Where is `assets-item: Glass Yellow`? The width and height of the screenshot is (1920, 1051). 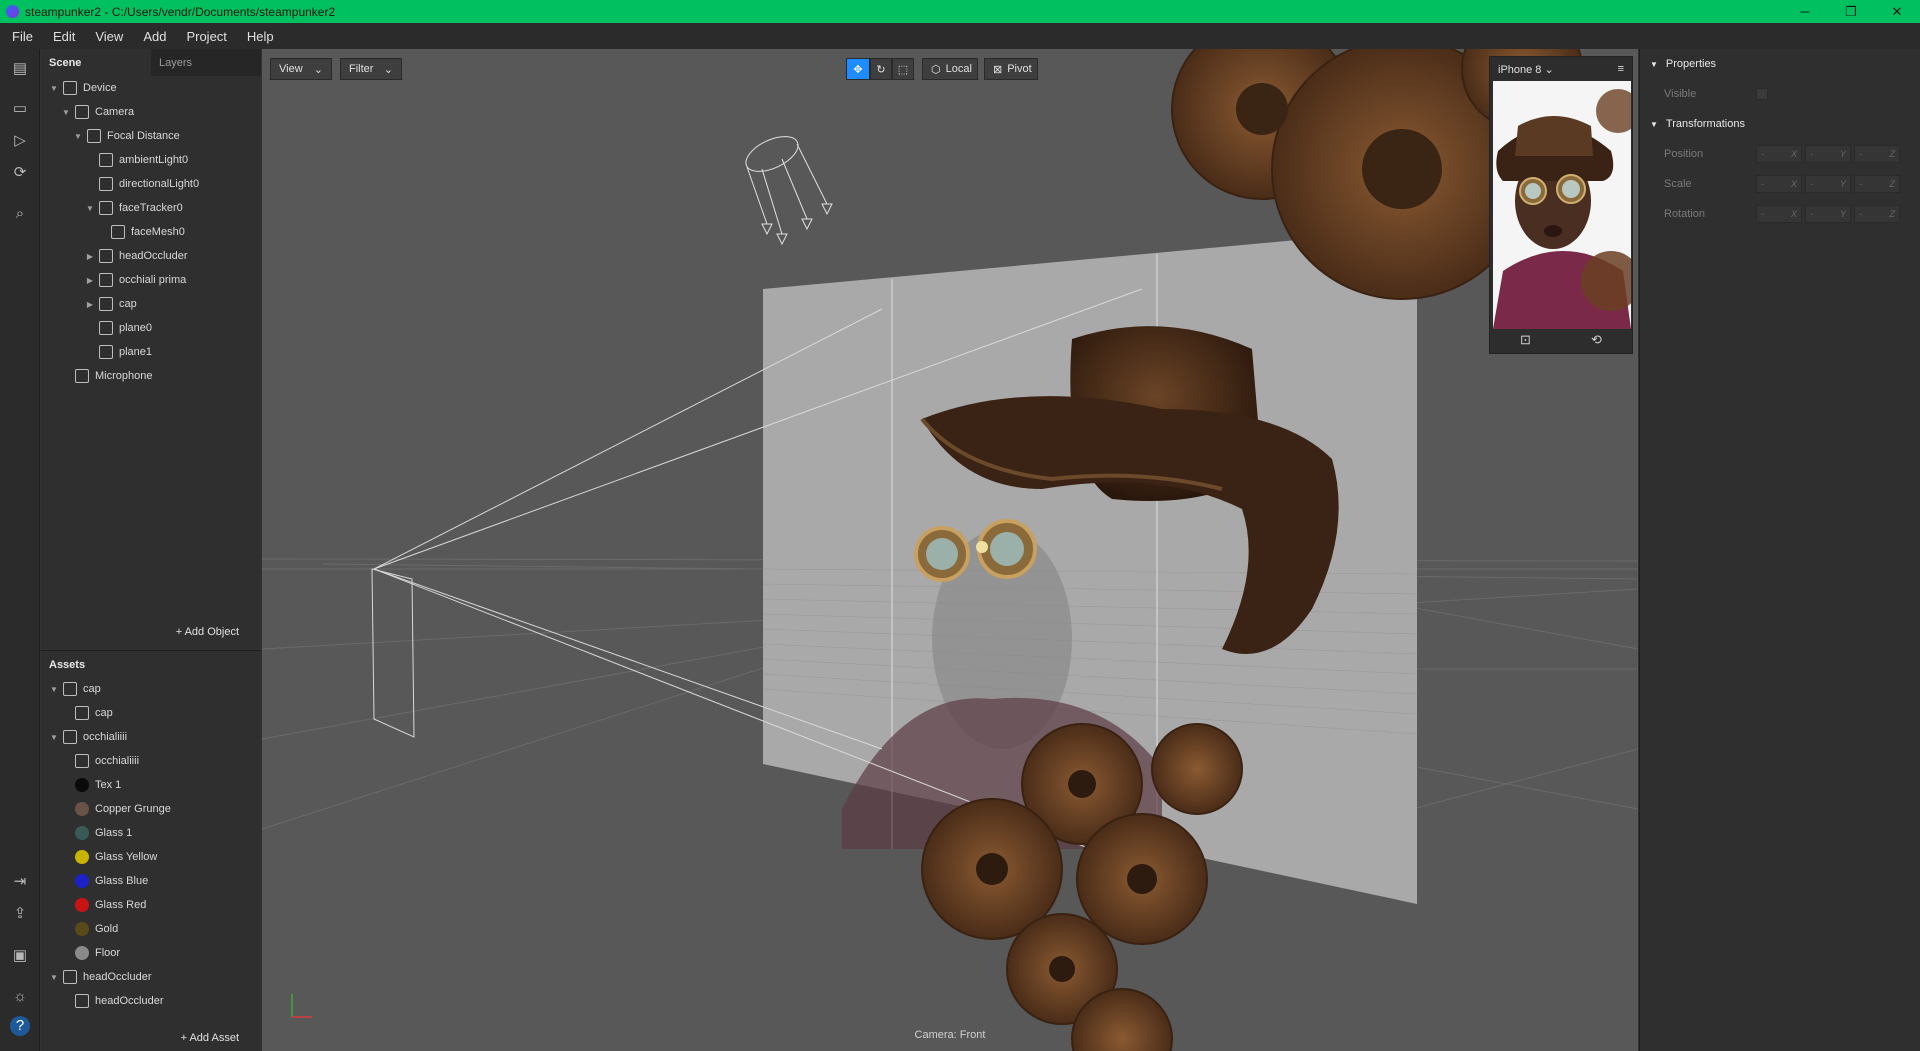
assets-item: Glass Yellow is located at coordinates (109, 857).